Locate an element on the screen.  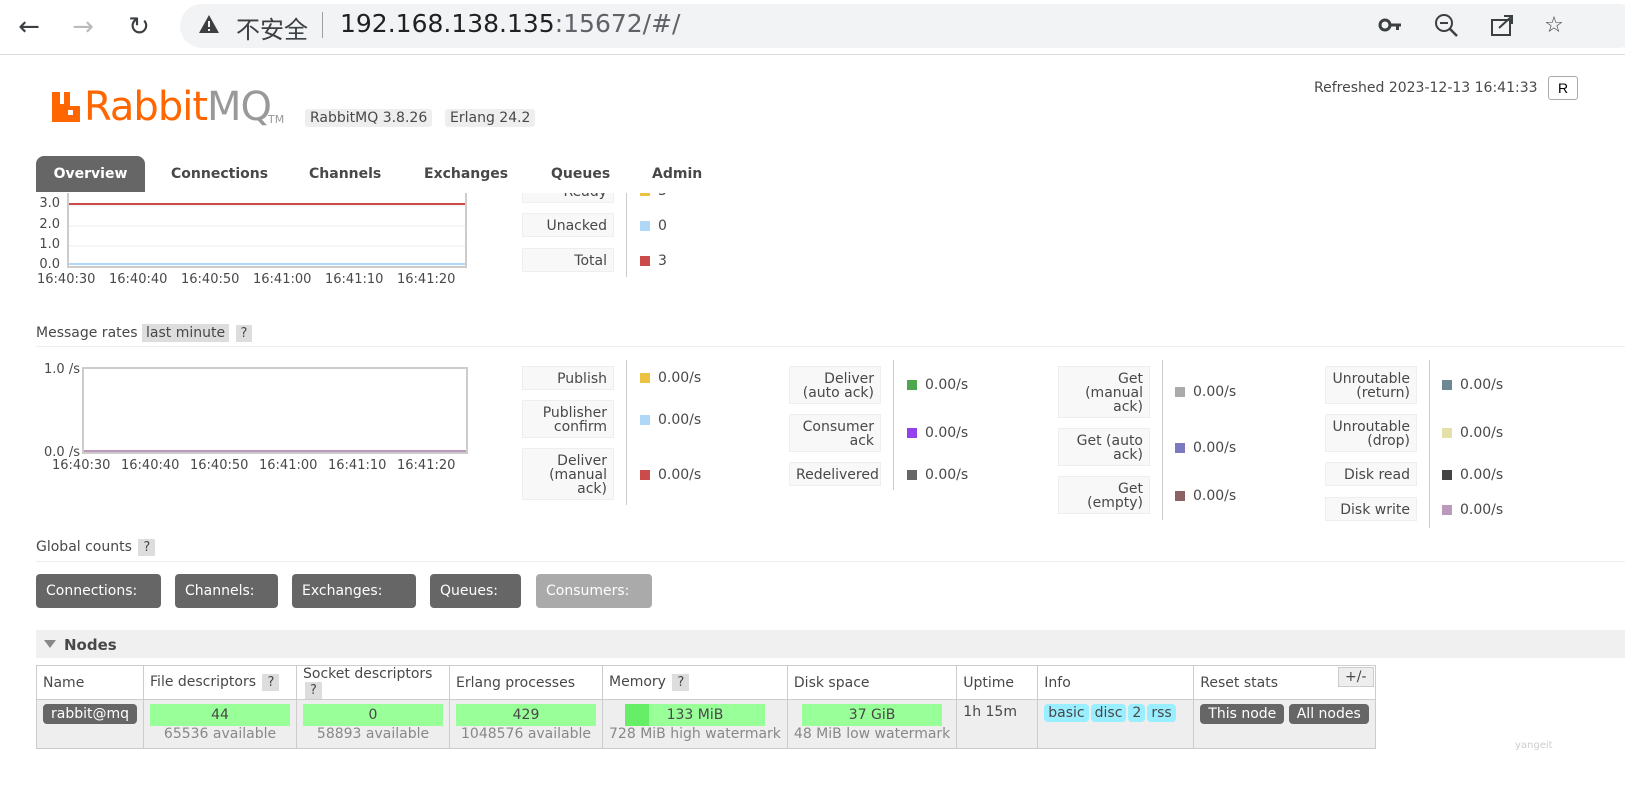
consumers-count-button: Consumers: 0 is located at coordinates (594, 603).